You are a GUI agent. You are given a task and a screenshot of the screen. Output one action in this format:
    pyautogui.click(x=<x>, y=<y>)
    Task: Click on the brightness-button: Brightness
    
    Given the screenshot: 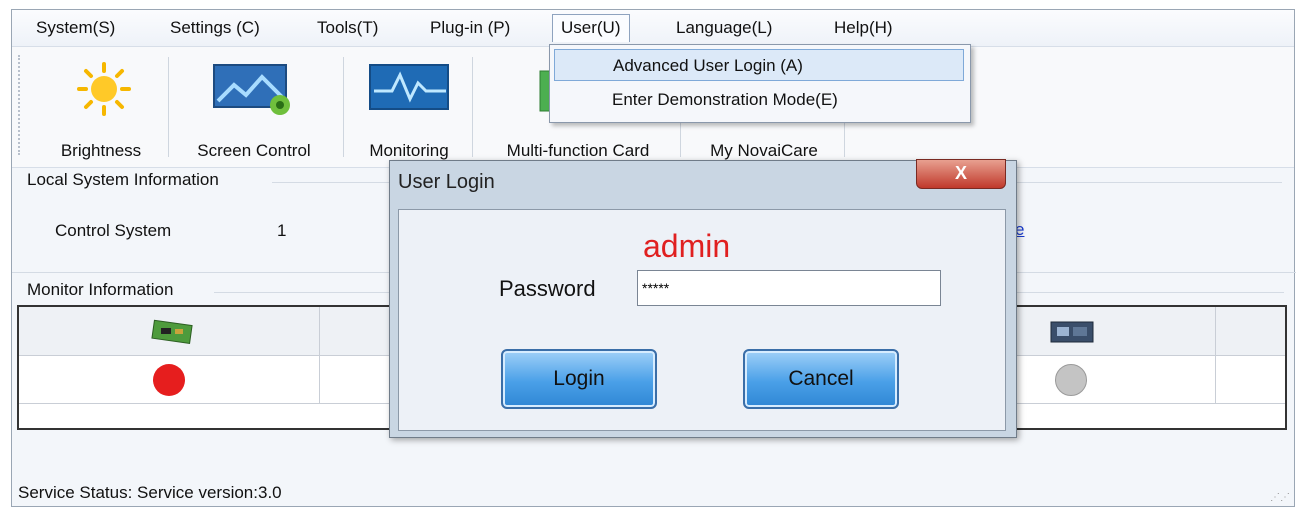 What is the action you would take?
    pyautogui.click(x=101, y=106)
    